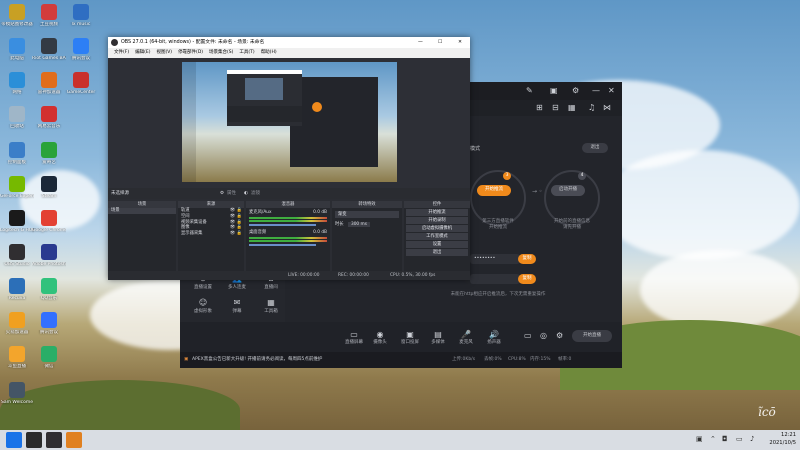 The image size is (800, 450). I want to click on bottom-tool-4: 🎤 麦克风, so click(466, 337).